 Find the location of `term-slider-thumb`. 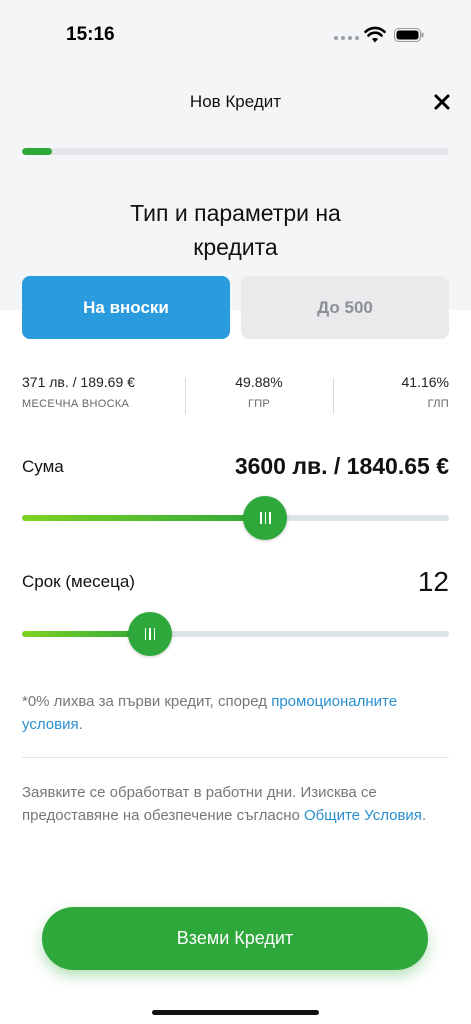

term-slider-thumb is located at coordinates (150, 634).